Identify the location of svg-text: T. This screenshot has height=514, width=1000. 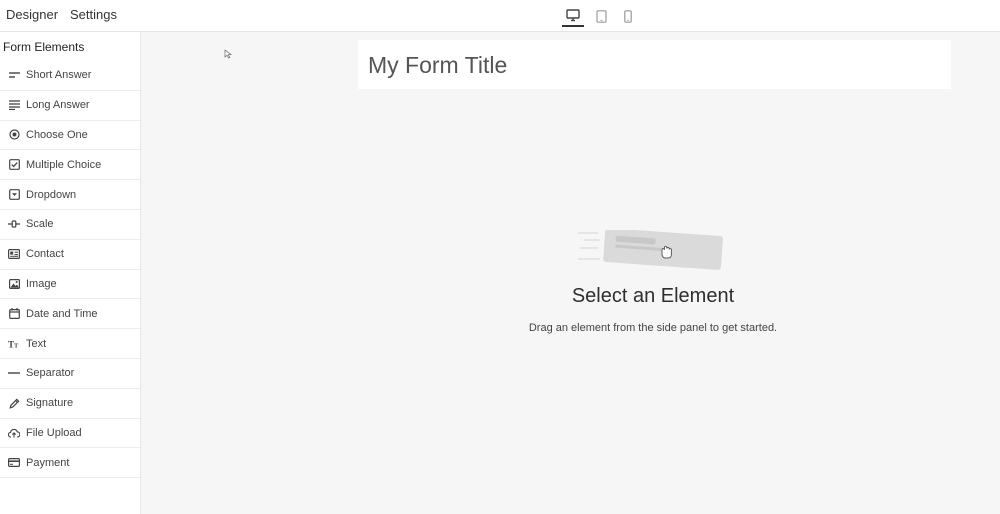
(16, 345).